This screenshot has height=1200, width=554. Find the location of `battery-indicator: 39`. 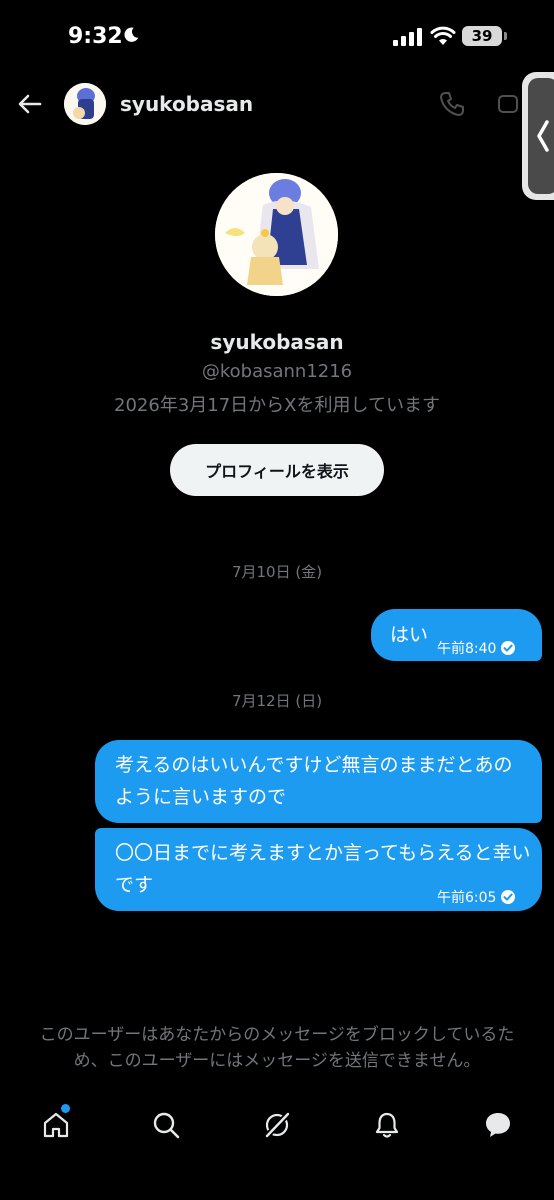

battery-indicator: 39 is located at coordinates (482, 36).